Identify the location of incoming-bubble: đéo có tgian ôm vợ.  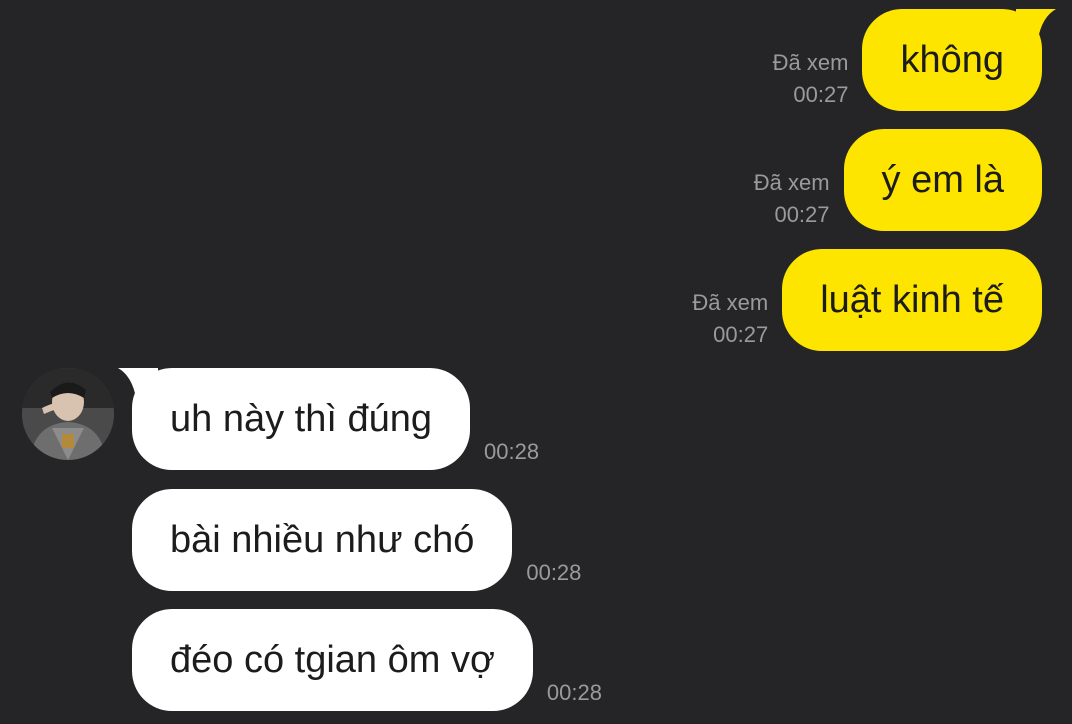
(332, 660).